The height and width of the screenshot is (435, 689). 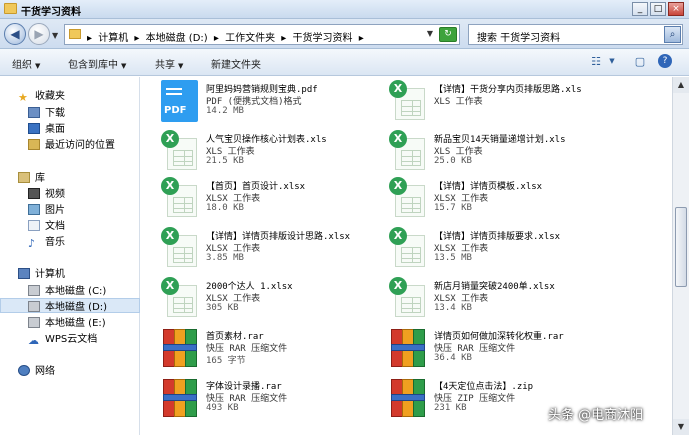 I want to click on file-size: 21.5 KB, so click(x=225, y=161).